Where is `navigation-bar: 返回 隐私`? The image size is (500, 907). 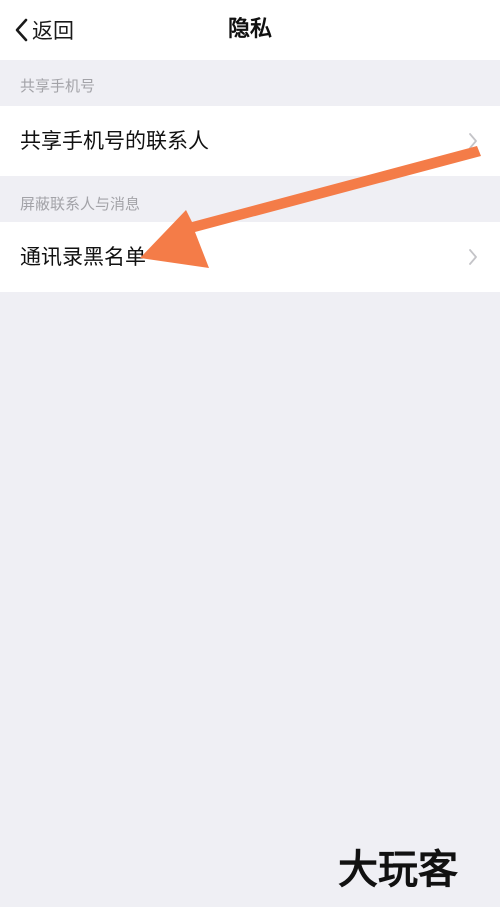 navigation-bar: 返回 隐私 is located at coordinates (250, 30).